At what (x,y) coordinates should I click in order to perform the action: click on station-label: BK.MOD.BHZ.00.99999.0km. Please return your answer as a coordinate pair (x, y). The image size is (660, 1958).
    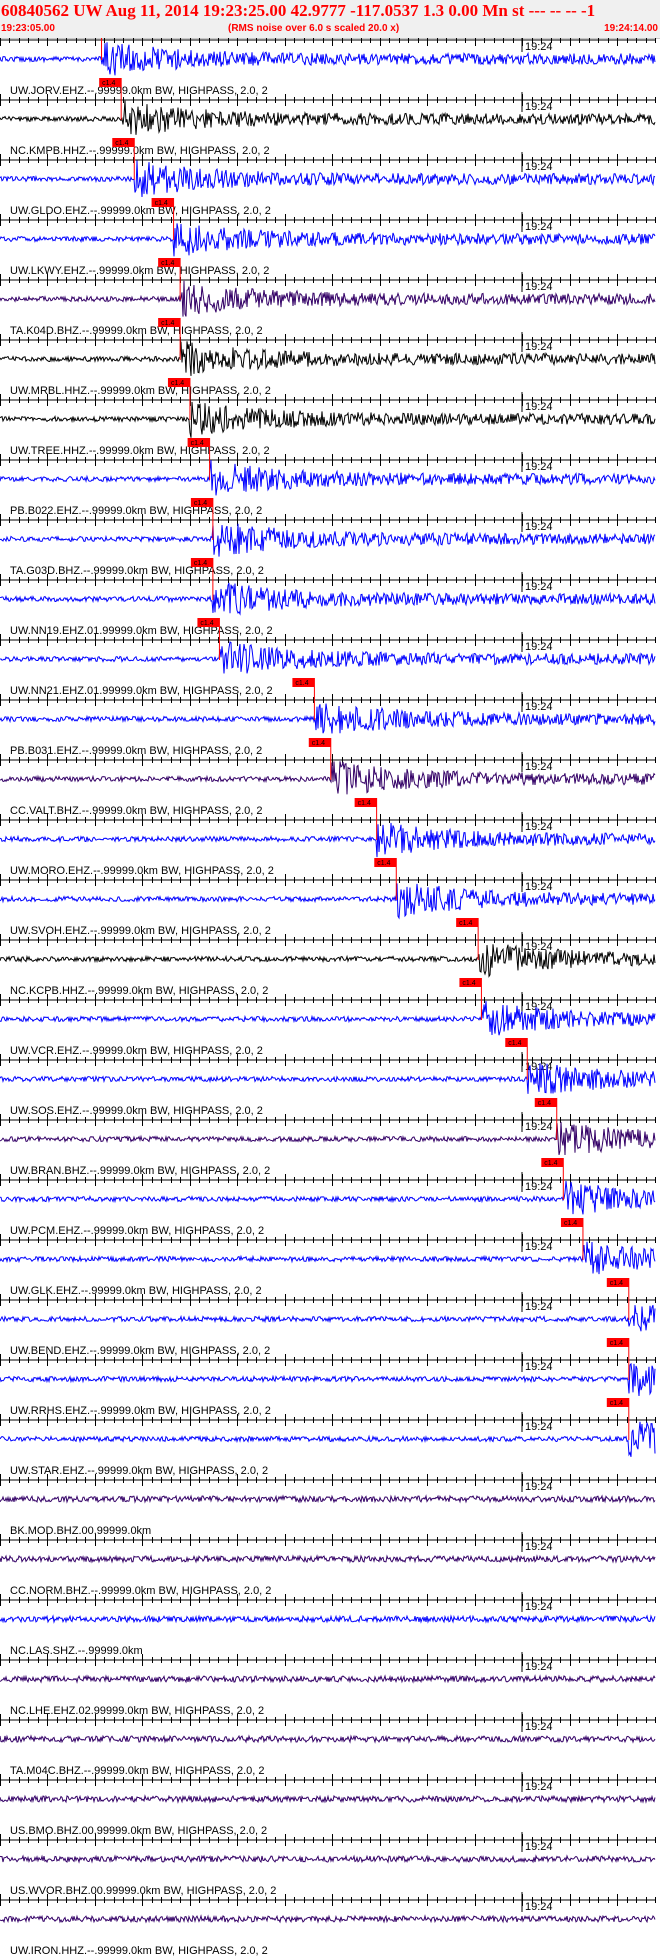
    Looking at the image, I should click on (80, 1531).